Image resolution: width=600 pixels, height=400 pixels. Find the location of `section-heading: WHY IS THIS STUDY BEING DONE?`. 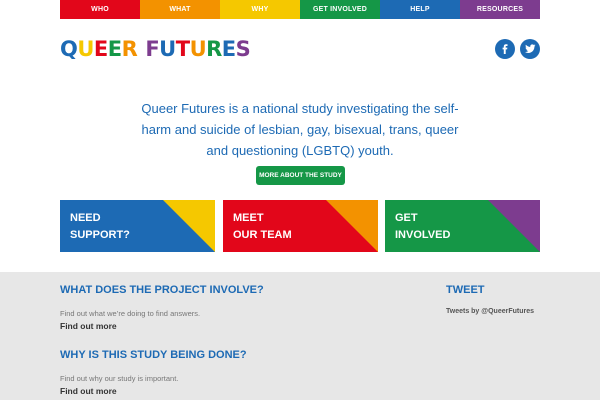

section-heading: WHY IS THIS STUDY BEING DONE? is located at coordinates (153, 355).